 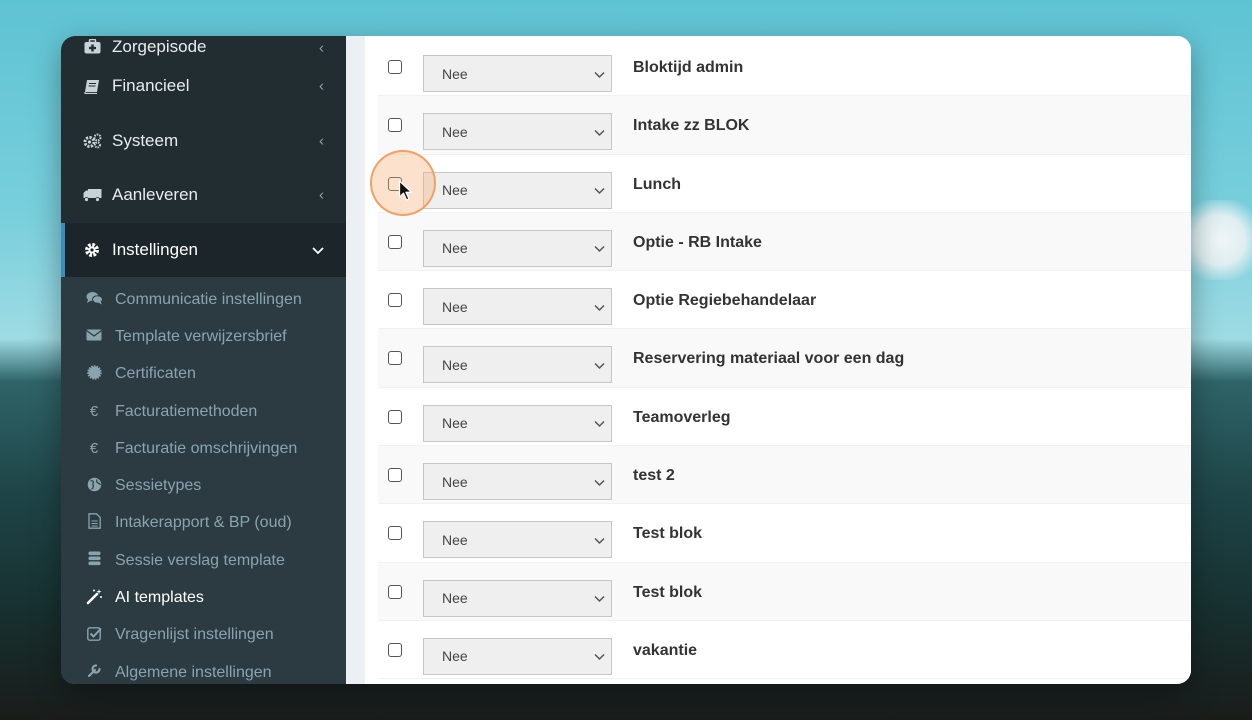 I want to click on row-label: Optie Regiebehandelaar, so click(x=725, y=301).